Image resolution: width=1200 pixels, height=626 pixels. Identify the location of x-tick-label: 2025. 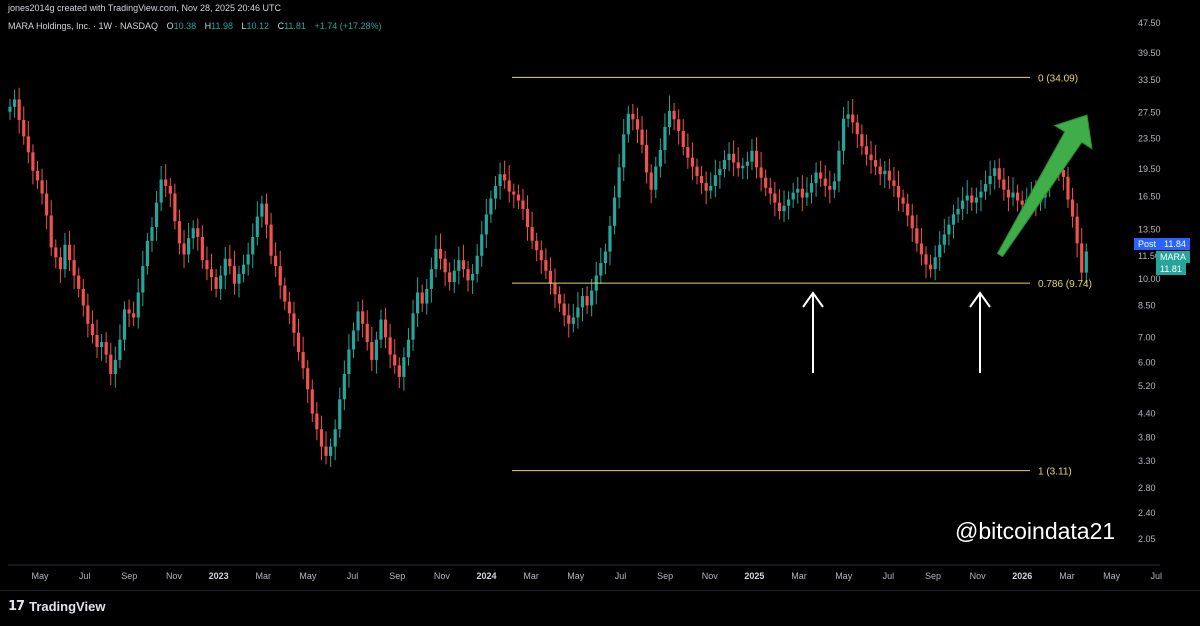
(754, 576).